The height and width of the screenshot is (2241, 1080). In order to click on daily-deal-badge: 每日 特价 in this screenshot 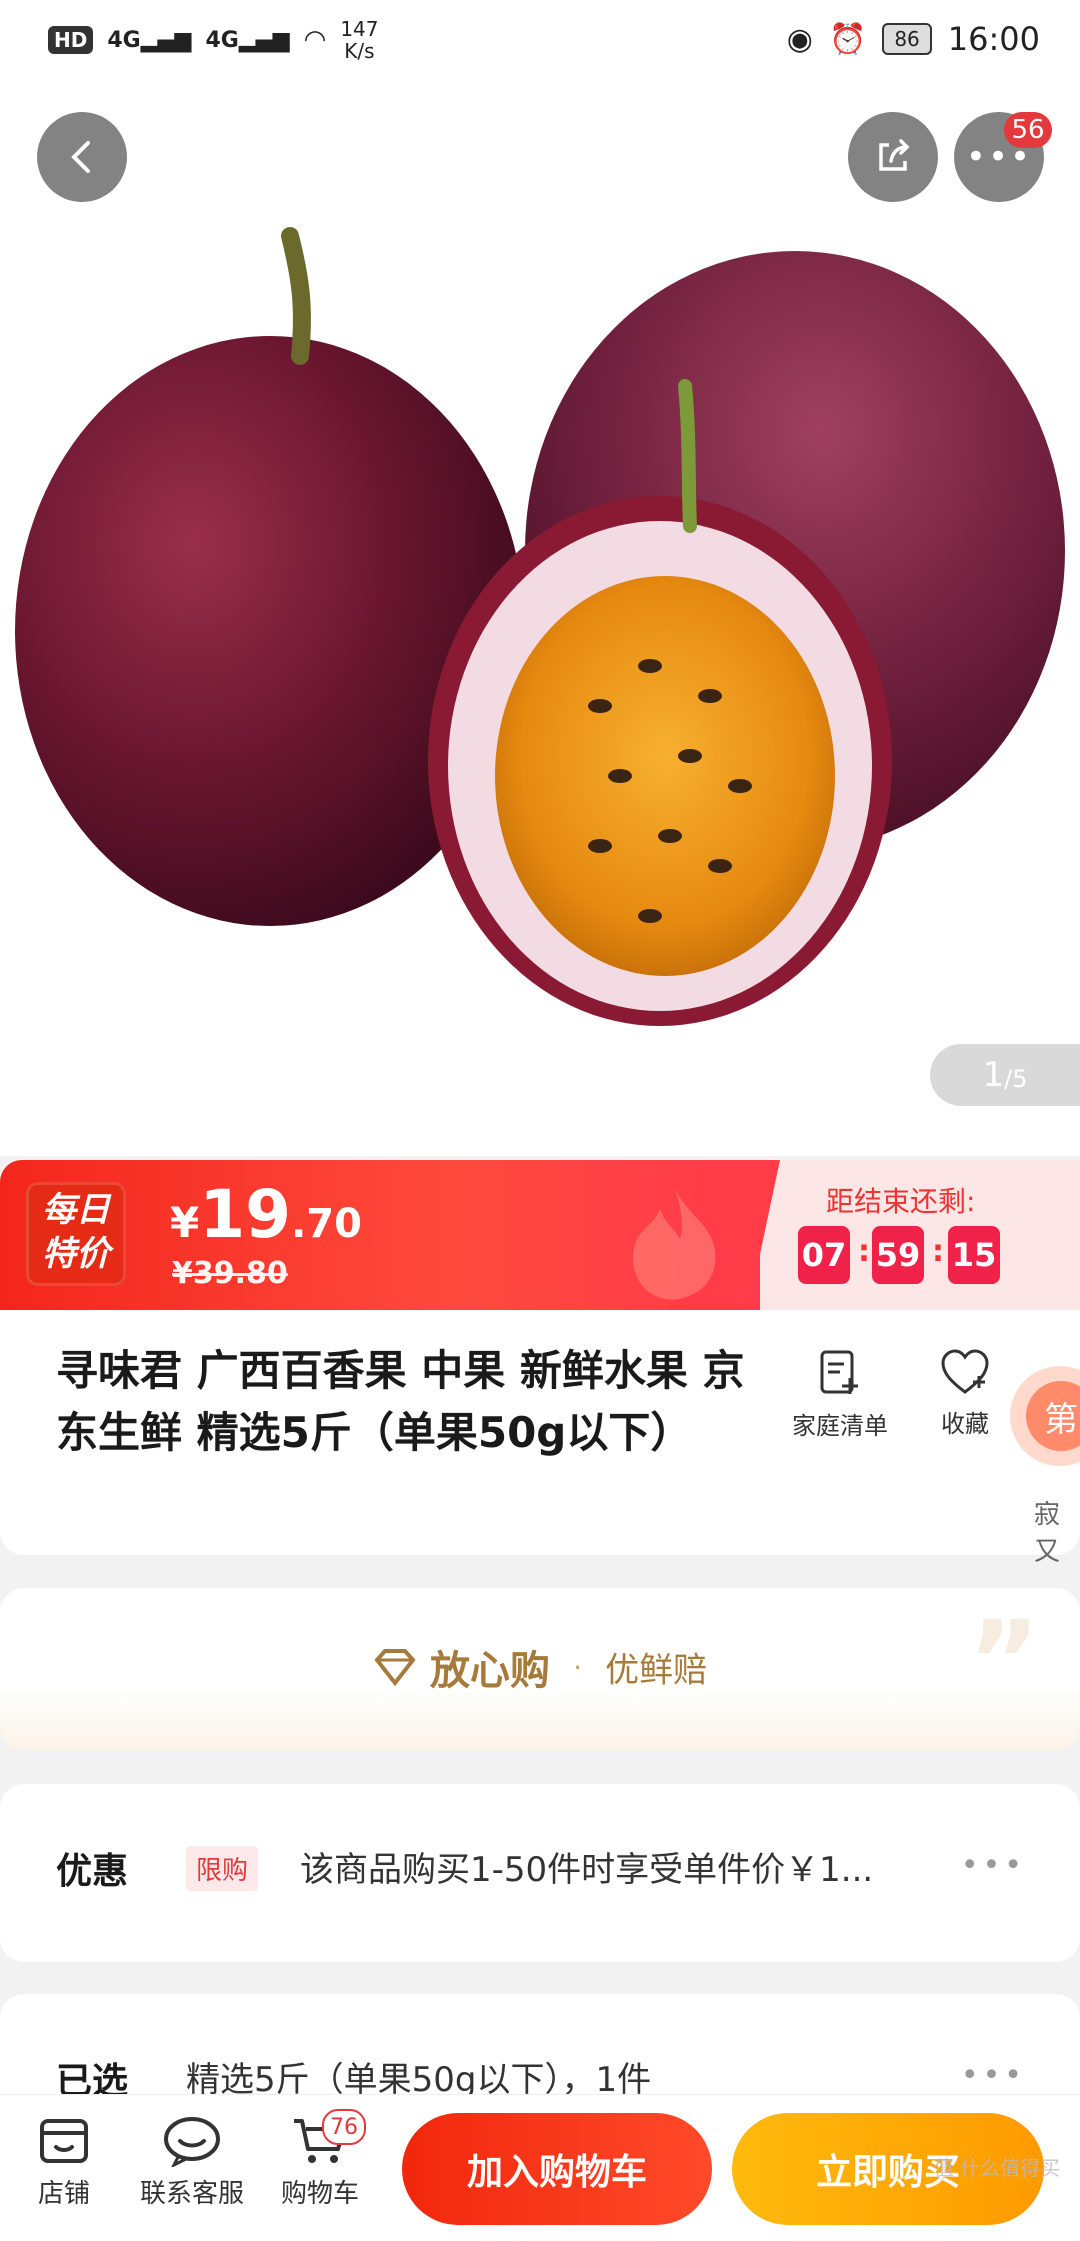, I will do `click(76, 1234)`.